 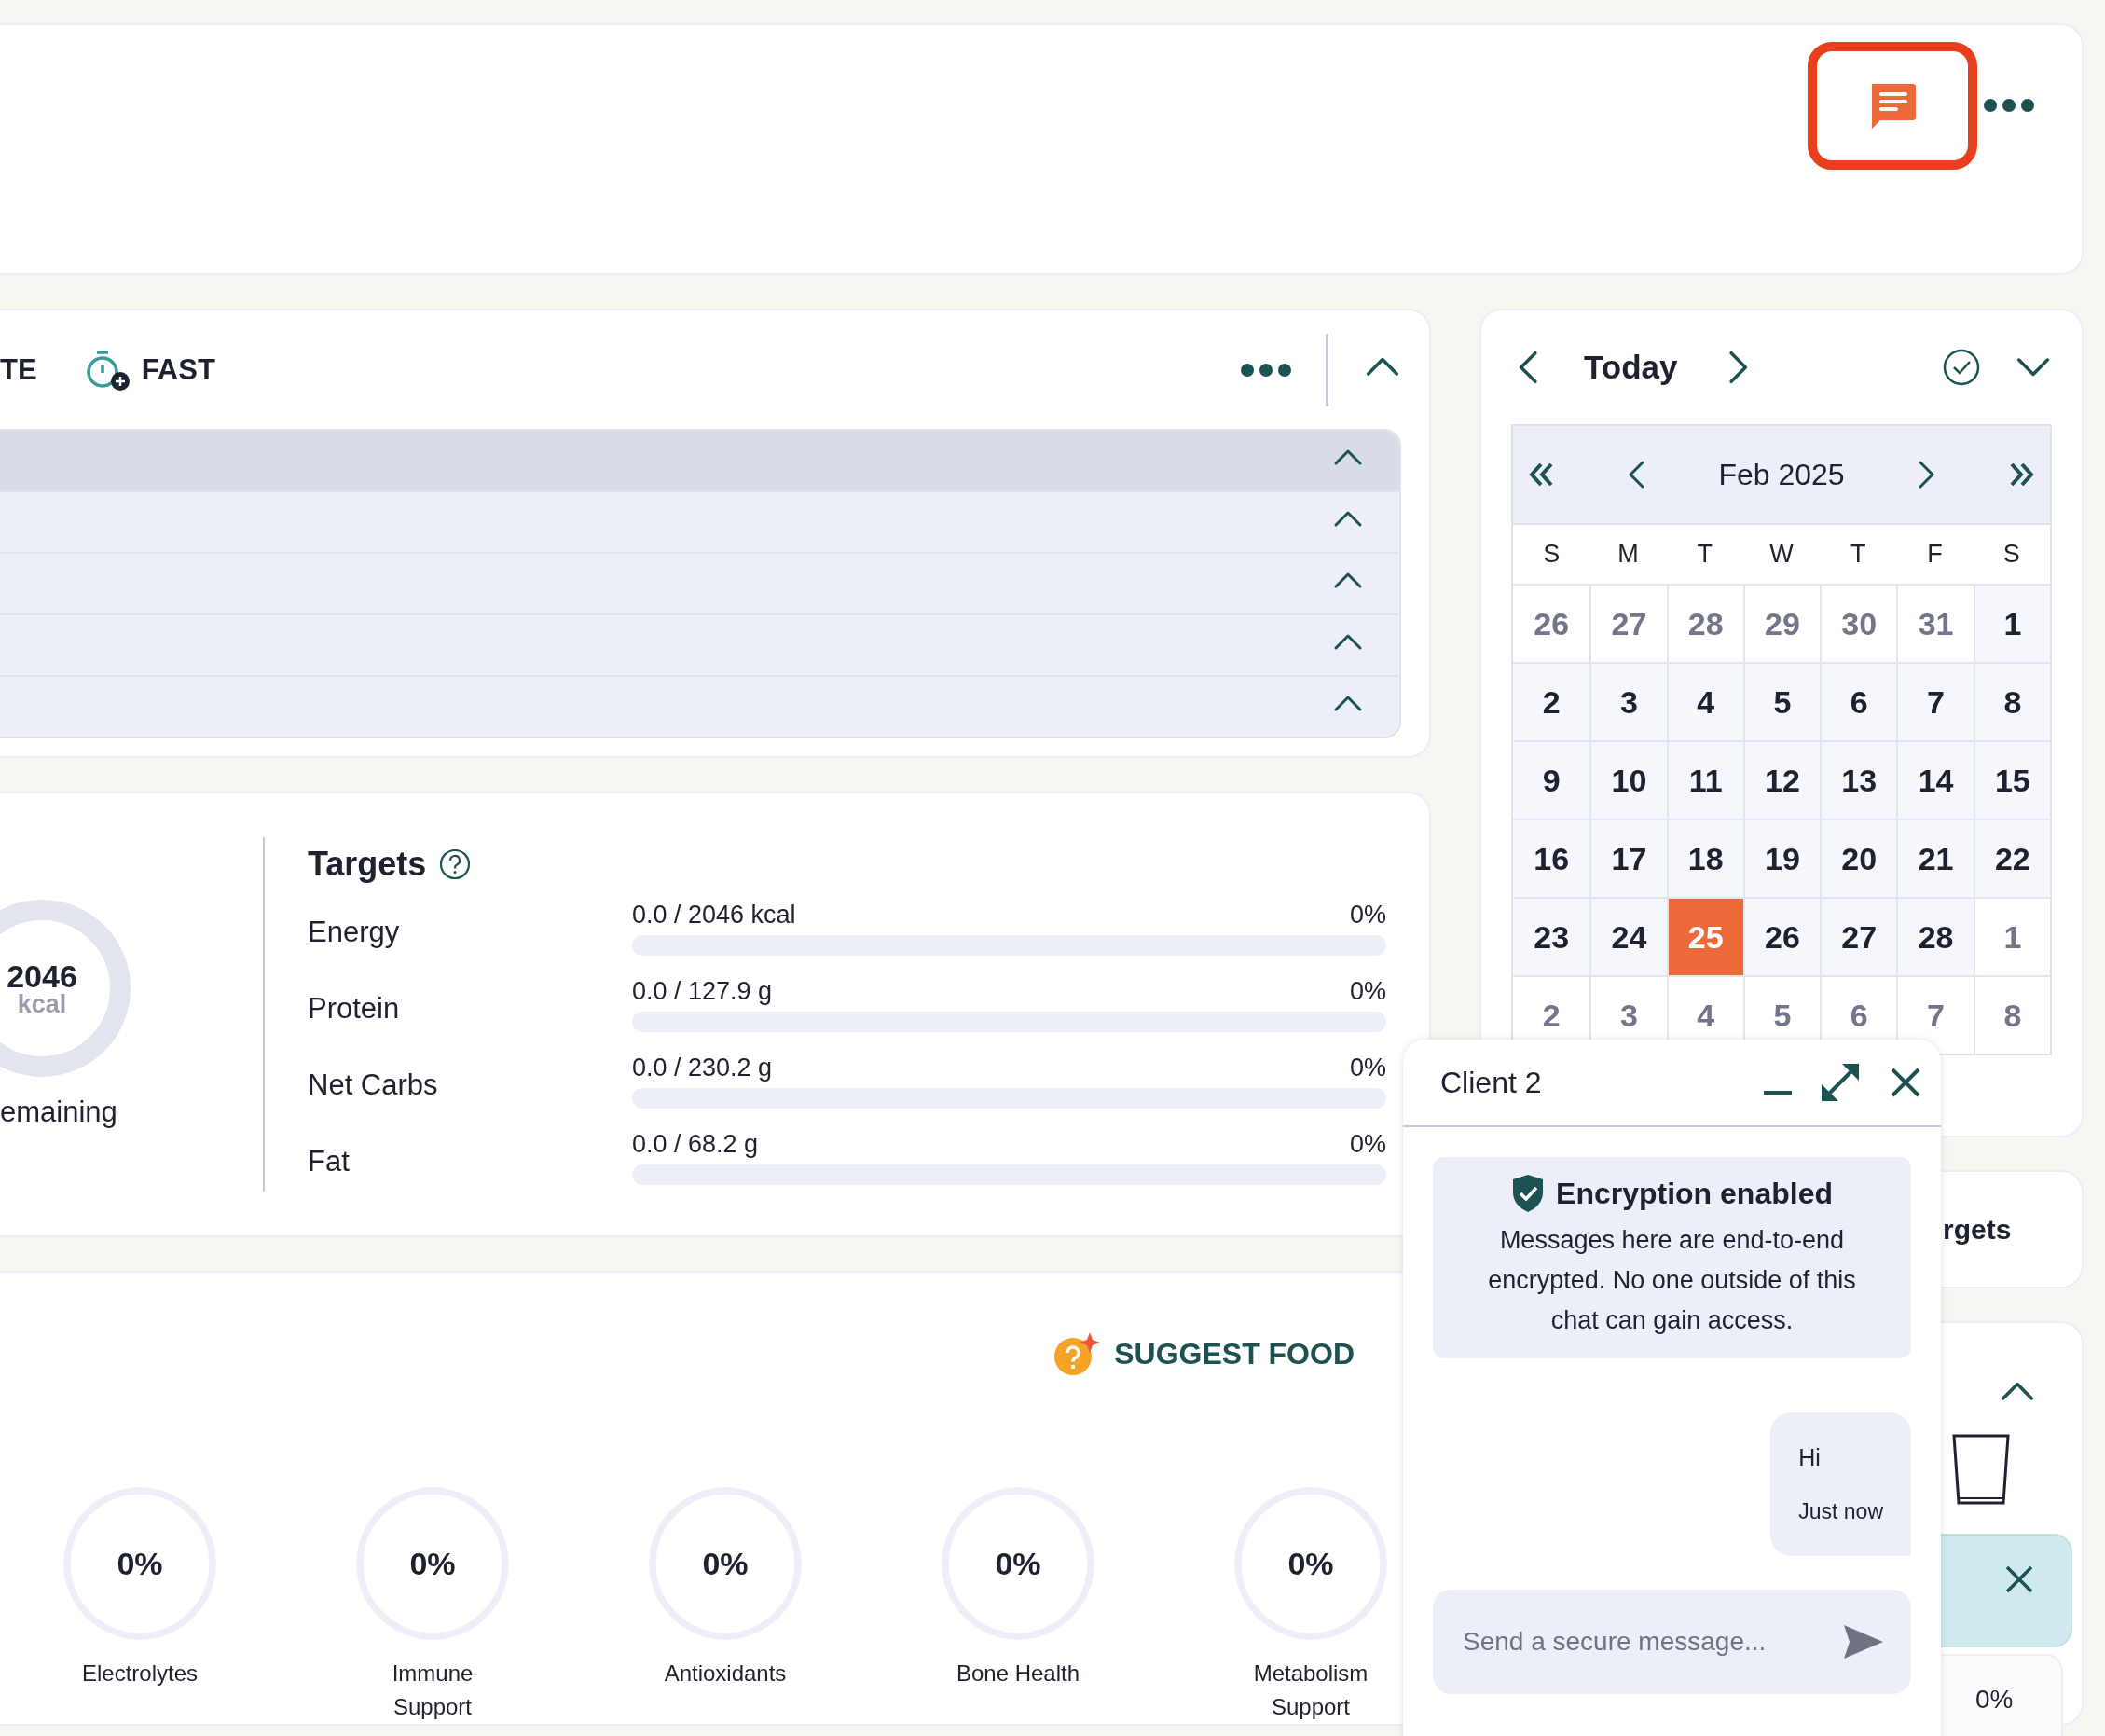 I want to click on message-time: Just now, so click(x=1841, y=1511).